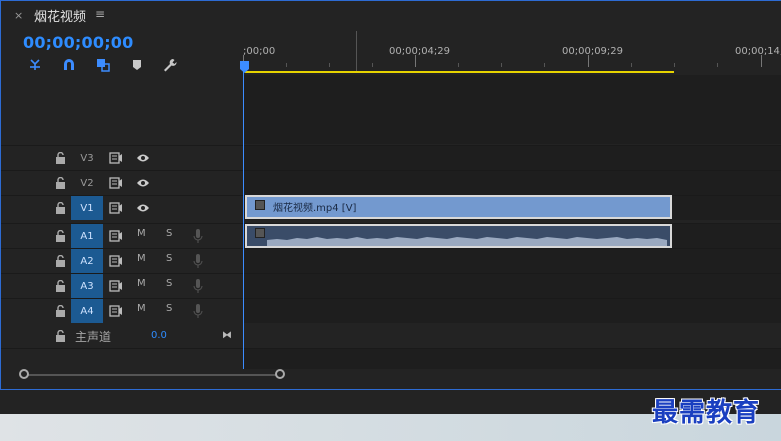 This screenshot has height=441, width=781. What do you see at coordinates (100, 14) in the screenshot?
I see `panel-menu-icon: ≡` at bounding box center [100, 14].